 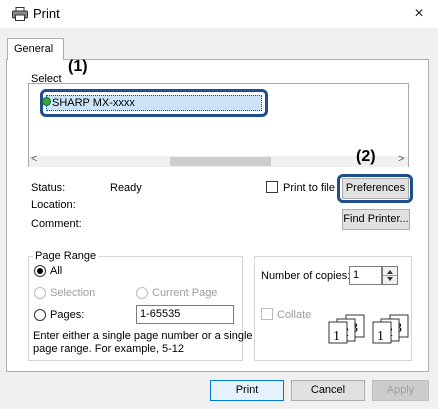 What do you see at coordinates (56, 224) in the screenshot?
I see `comment-label: Comment:` at bounding box center [56, 224].